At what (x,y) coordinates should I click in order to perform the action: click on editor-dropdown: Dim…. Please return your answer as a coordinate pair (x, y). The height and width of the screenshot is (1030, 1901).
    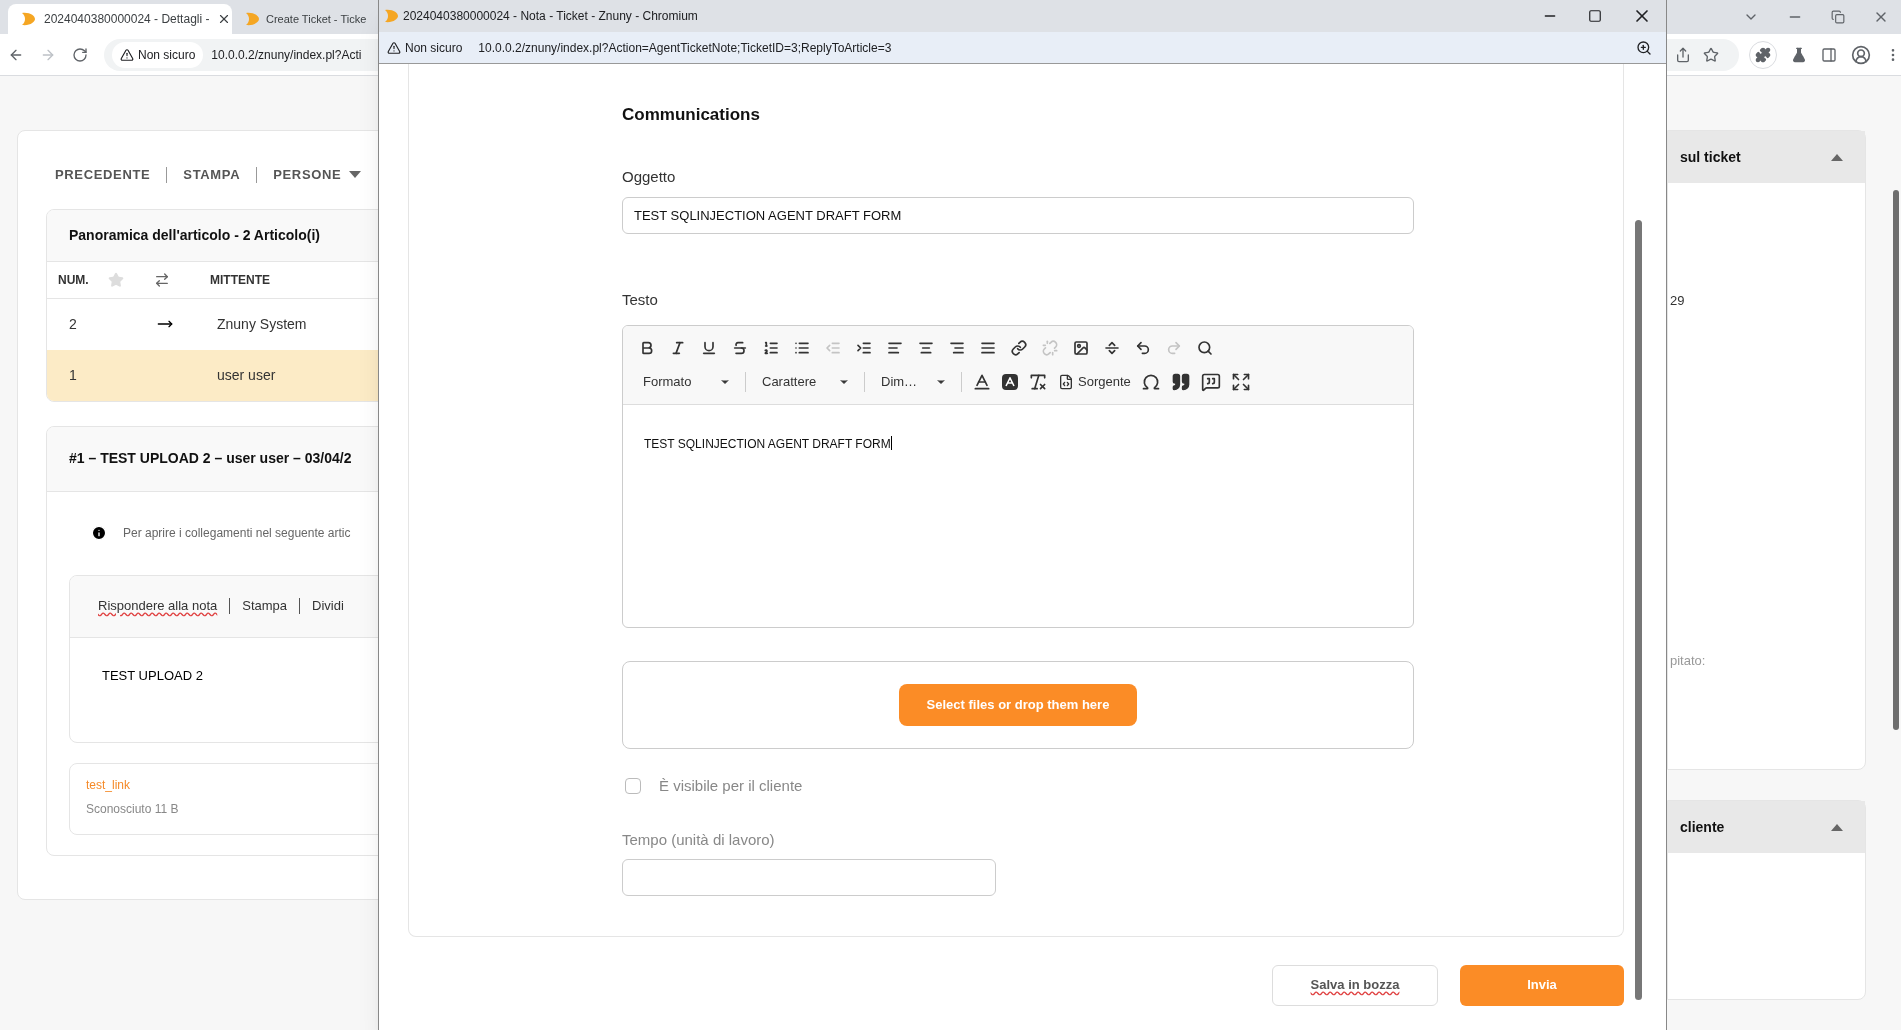
    Looking at the image, I should click on (913, 381).